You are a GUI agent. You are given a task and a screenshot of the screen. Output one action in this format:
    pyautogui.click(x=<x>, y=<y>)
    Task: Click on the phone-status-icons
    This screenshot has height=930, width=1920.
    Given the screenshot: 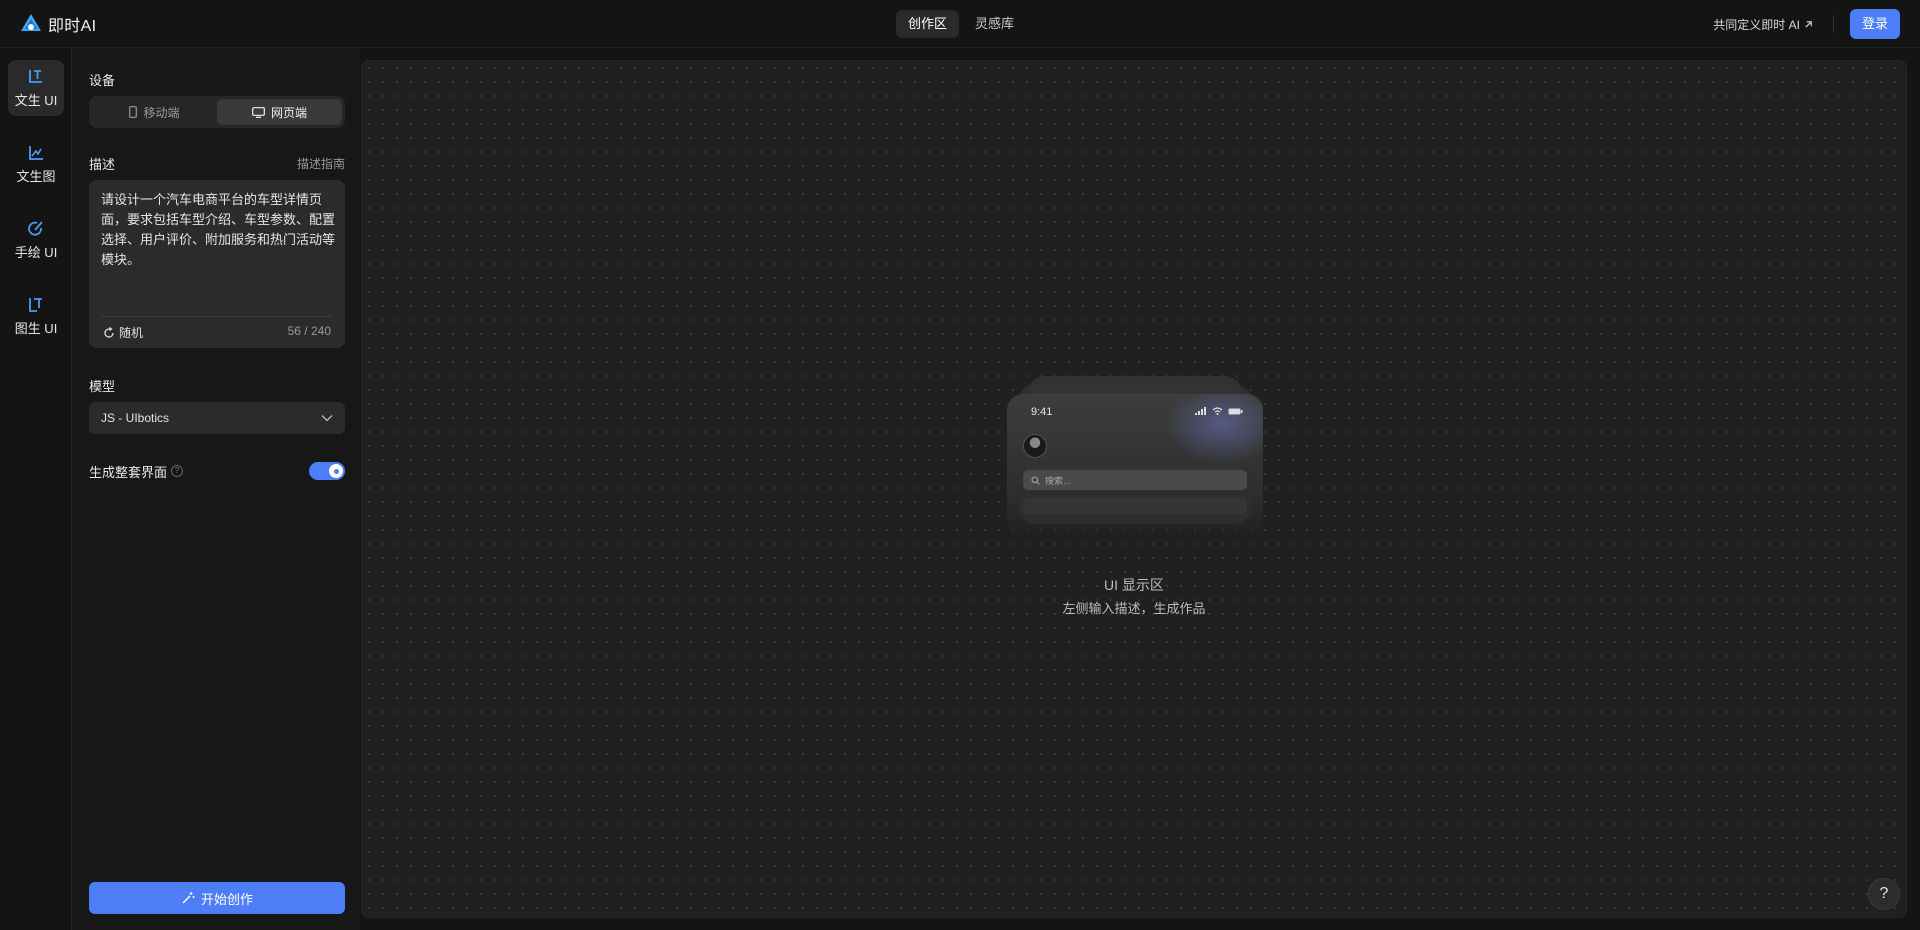 What is the action you would take?
    pyautogui.click(x=1219, y=411)
    